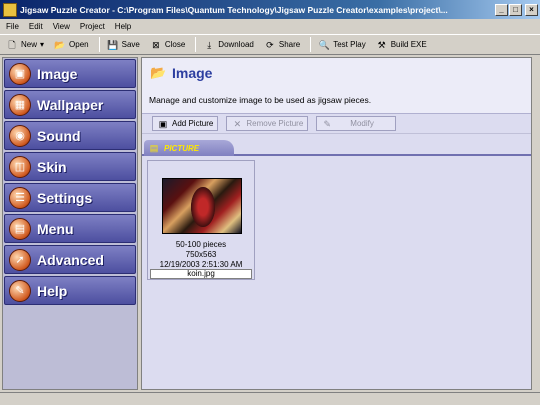 The height and width of the screenshot is (405, 540). I want to click on sidebar-item-label: Menu, so click(55, 228).